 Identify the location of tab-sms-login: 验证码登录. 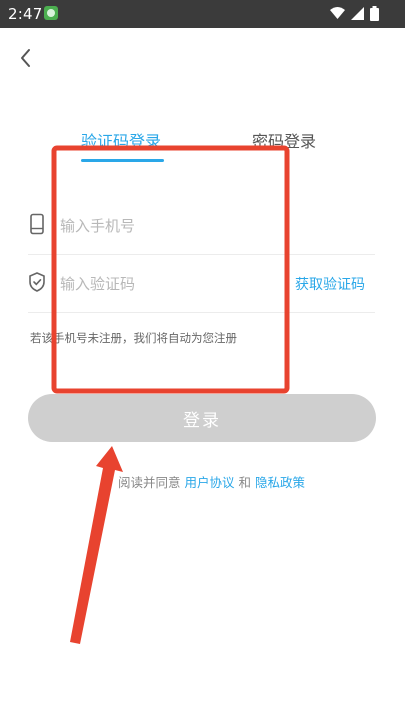
(121, 140).